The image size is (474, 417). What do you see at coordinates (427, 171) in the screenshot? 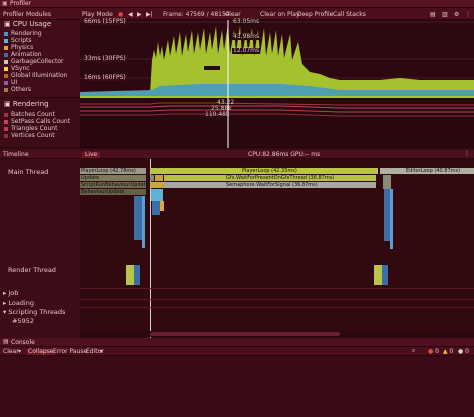
I see `block-editor-loop: EditorLoop (40.87ms)` at bounding box center [427, 171].